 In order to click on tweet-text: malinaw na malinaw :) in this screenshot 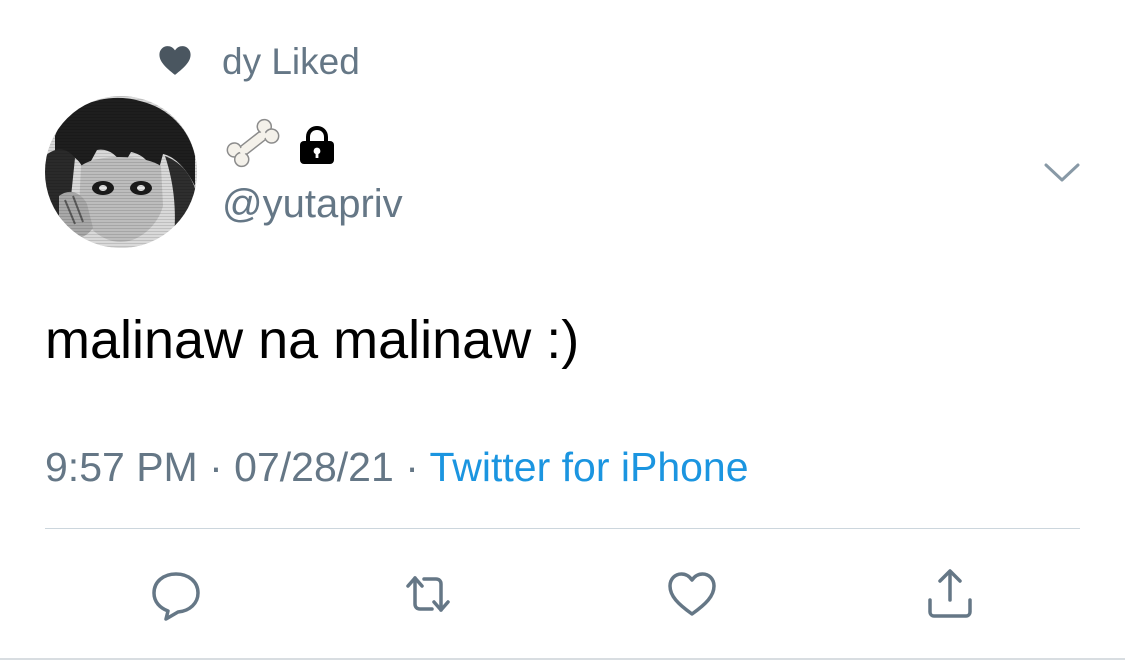, I will do `click(312, 340)`.